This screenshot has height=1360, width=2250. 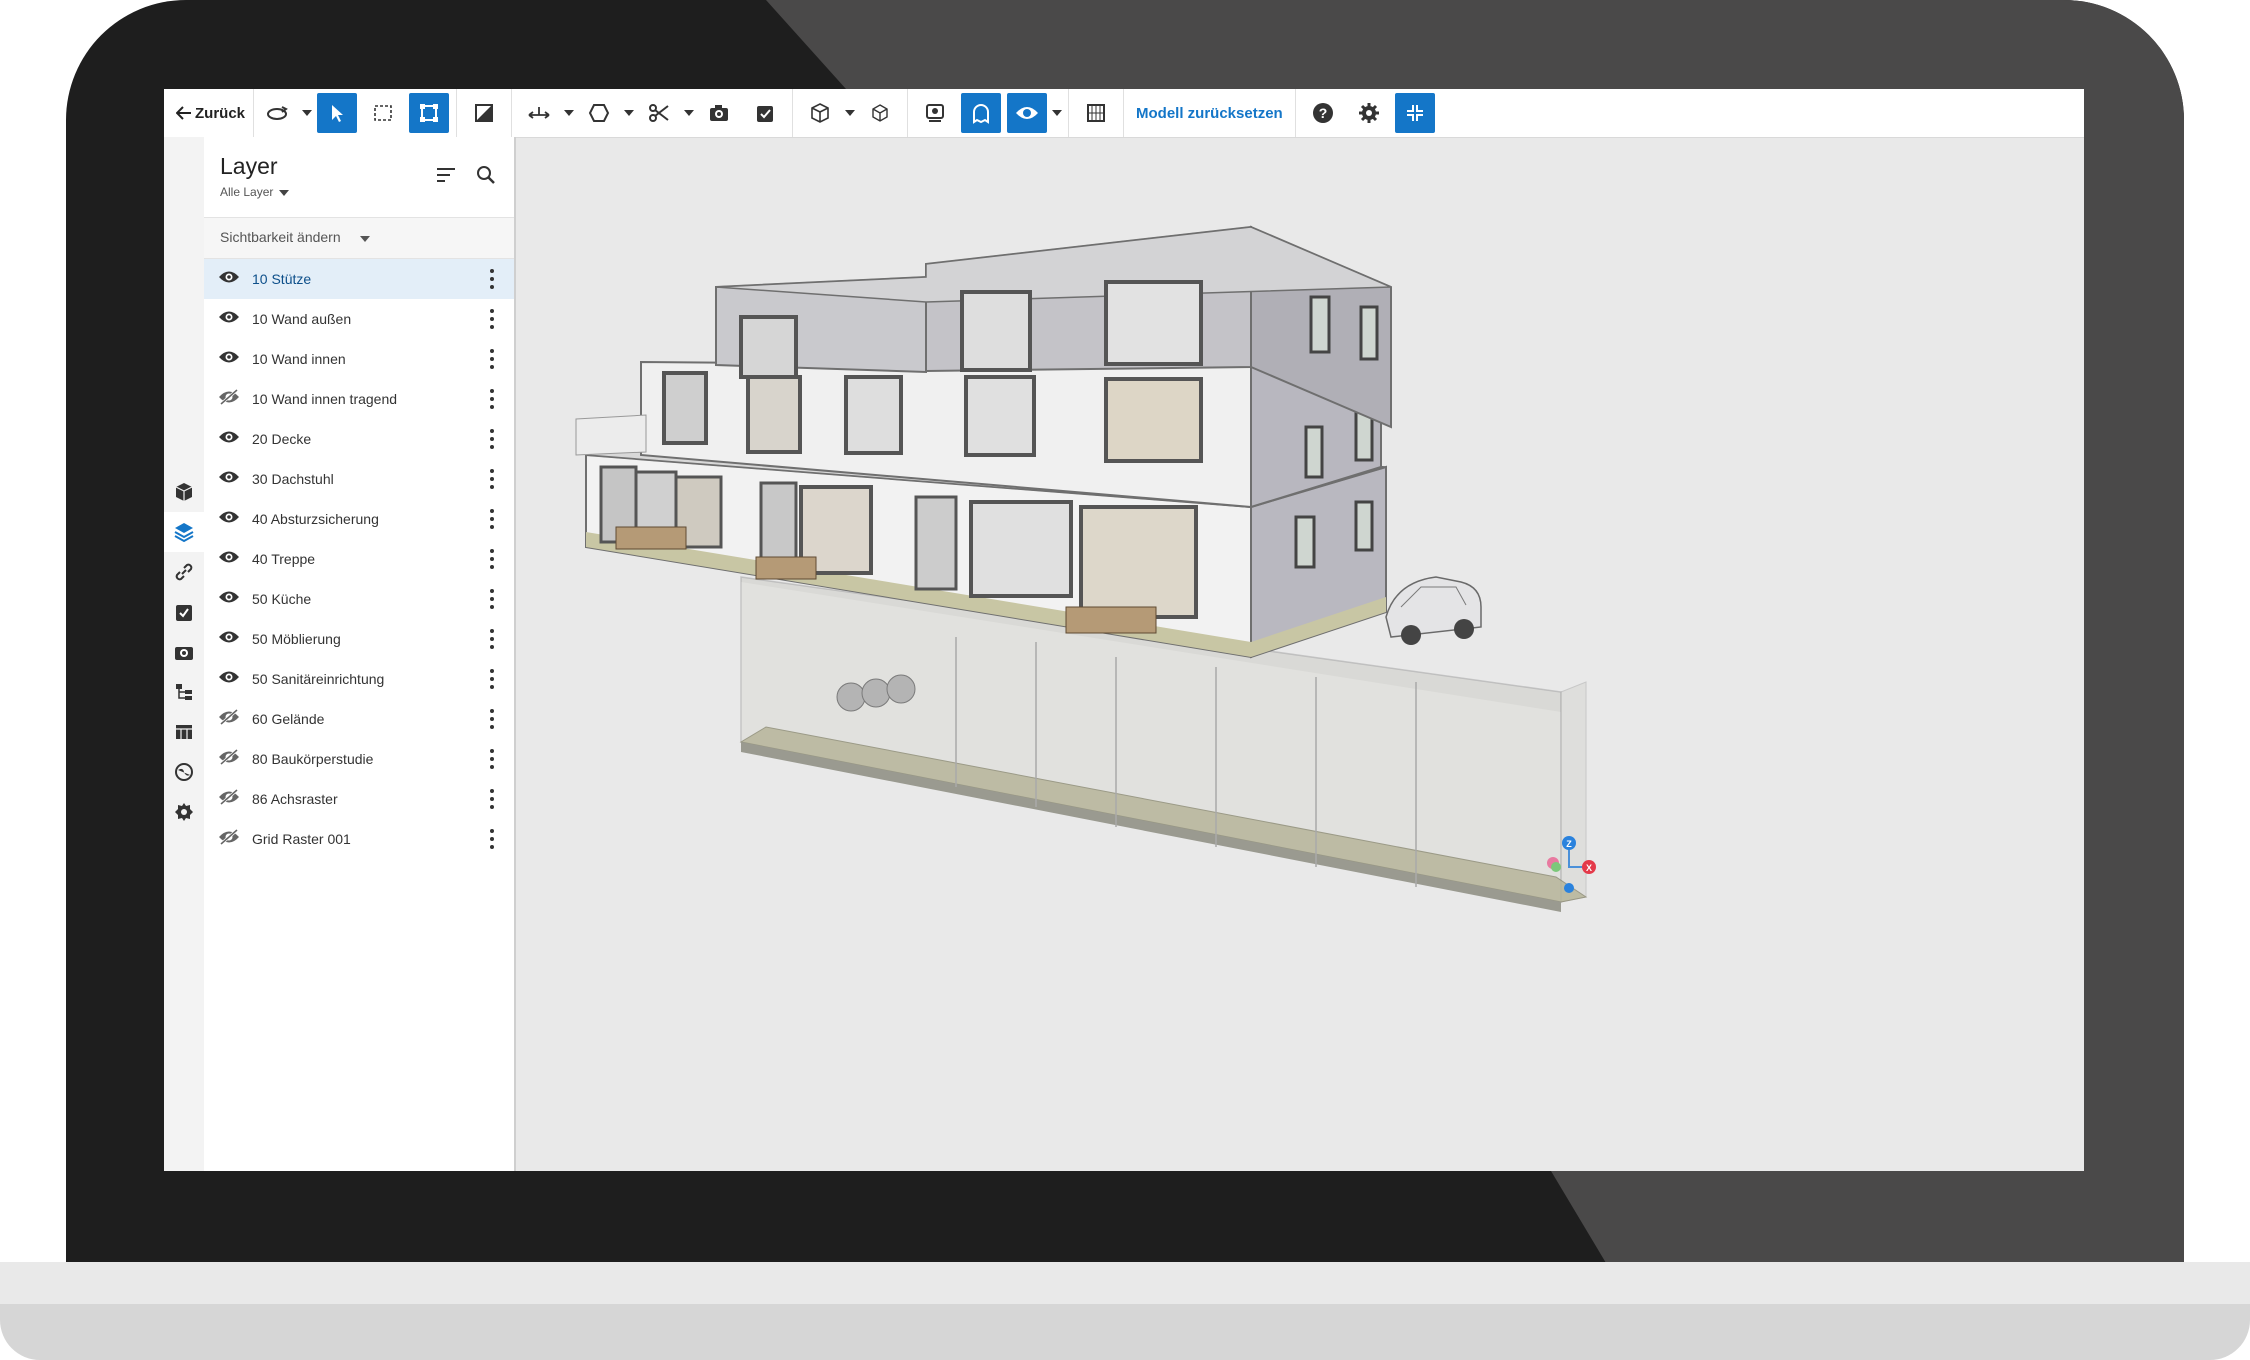 I want to click on rail-links, so click(x=184, y=572).